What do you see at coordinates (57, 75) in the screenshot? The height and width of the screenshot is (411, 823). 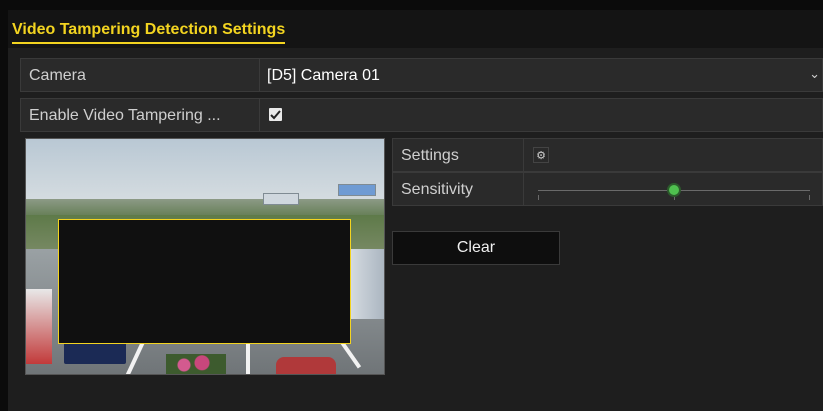 I see `camera-label: Camera` at bounding box center [57, 75].